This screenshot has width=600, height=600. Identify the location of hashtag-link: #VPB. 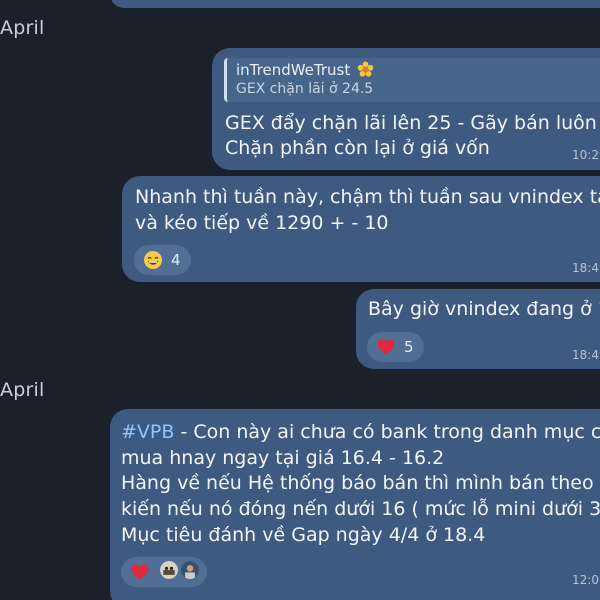
(147, 432).